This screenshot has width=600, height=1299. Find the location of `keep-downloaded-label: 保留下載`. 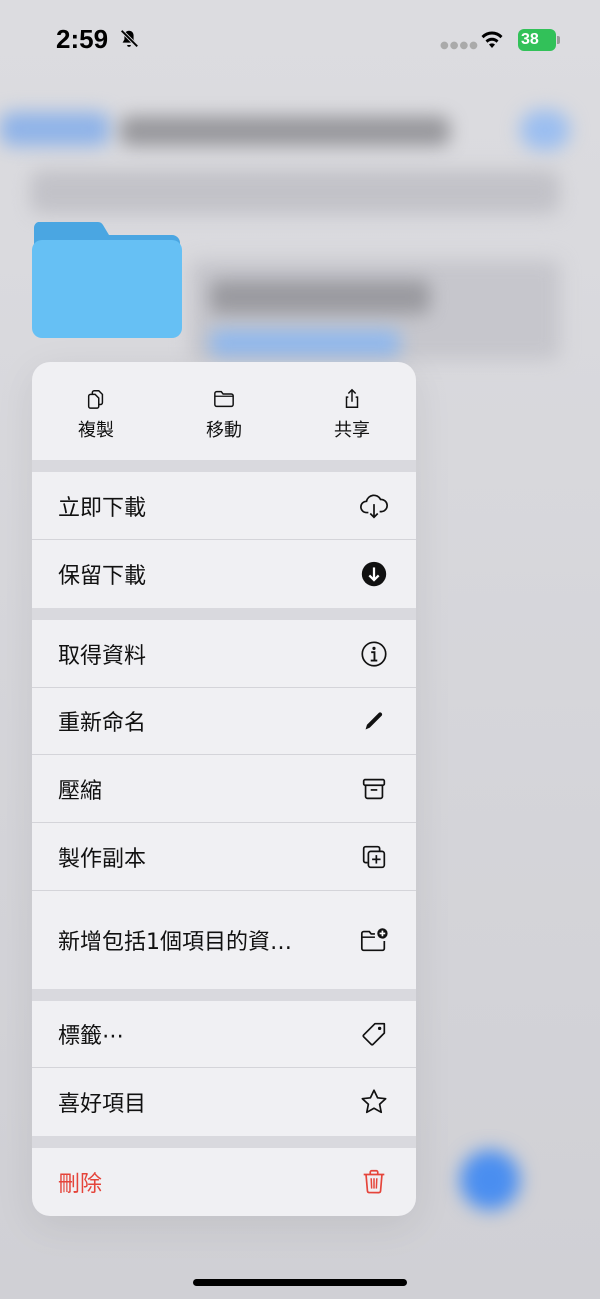

keep-downloaded-label: 保留下載 is located at coordinates (102, 576).